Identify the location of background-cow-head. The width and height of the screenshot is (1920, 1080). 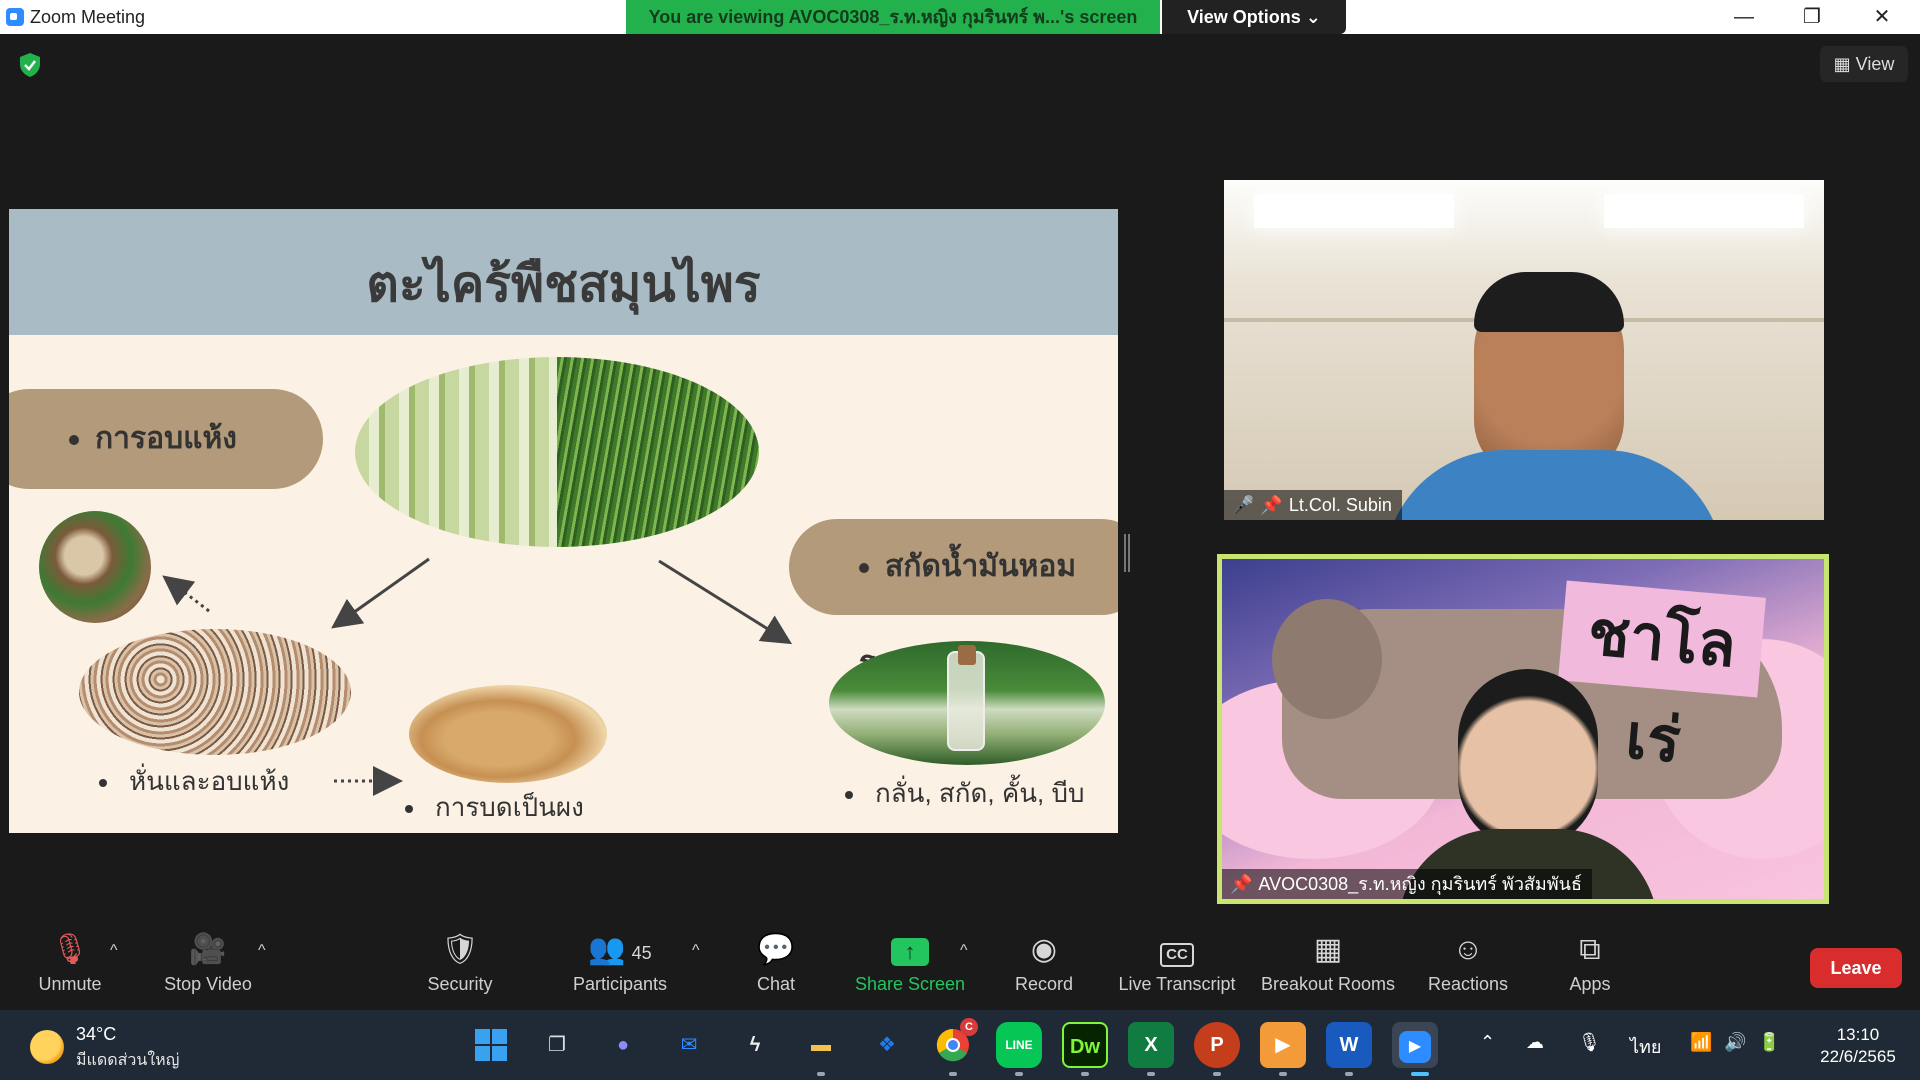
(1327, 659).